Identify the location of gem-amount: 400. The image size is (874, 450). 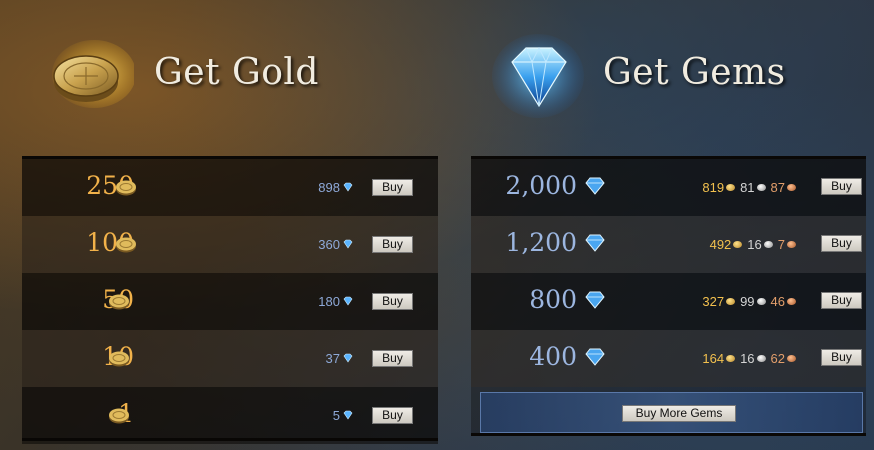
(553, 356).